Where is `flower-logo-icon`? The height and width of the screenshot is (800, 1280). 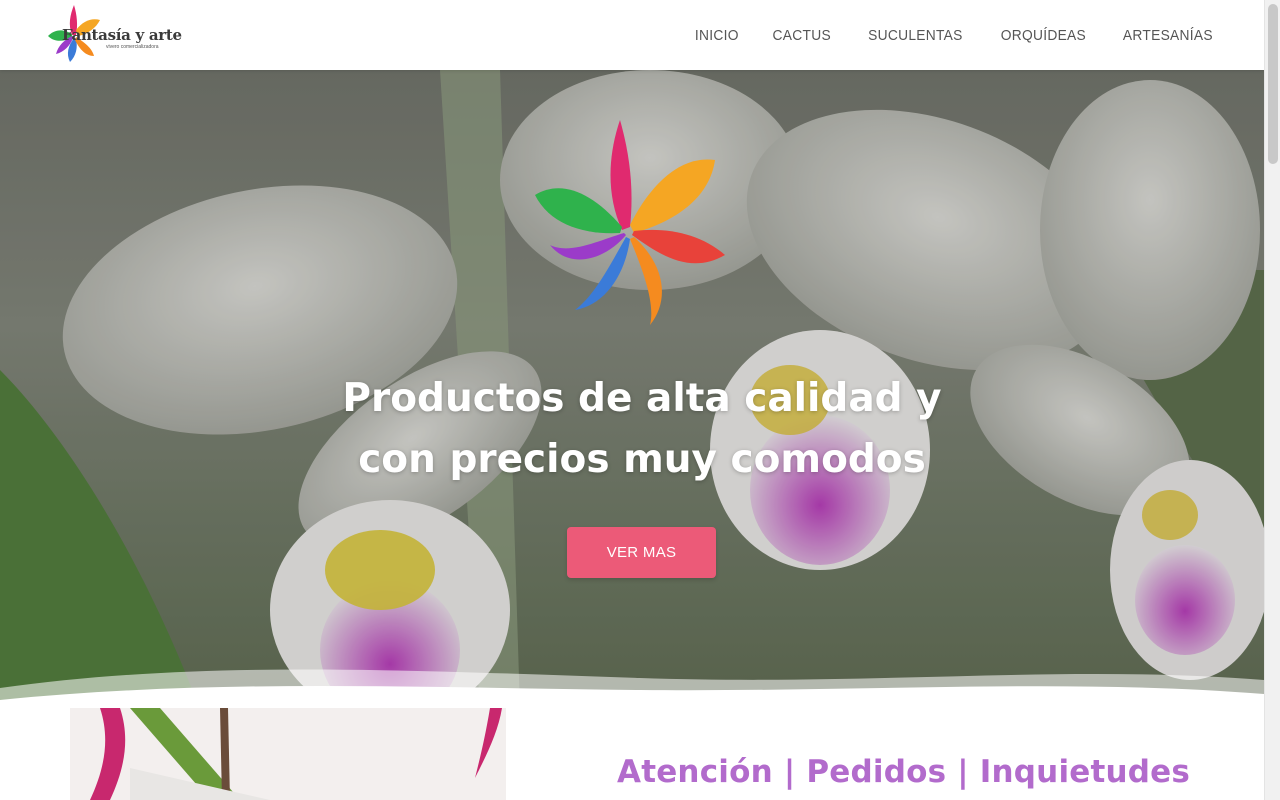 flower-logo-icon is located at coordinates (630, 222).